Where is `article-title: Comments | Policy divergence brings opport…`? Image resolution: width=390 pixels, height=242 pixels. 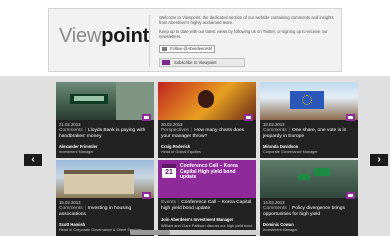 article-title: Comments | Policy divergence brings opport… is located at coordinates (304, 211).